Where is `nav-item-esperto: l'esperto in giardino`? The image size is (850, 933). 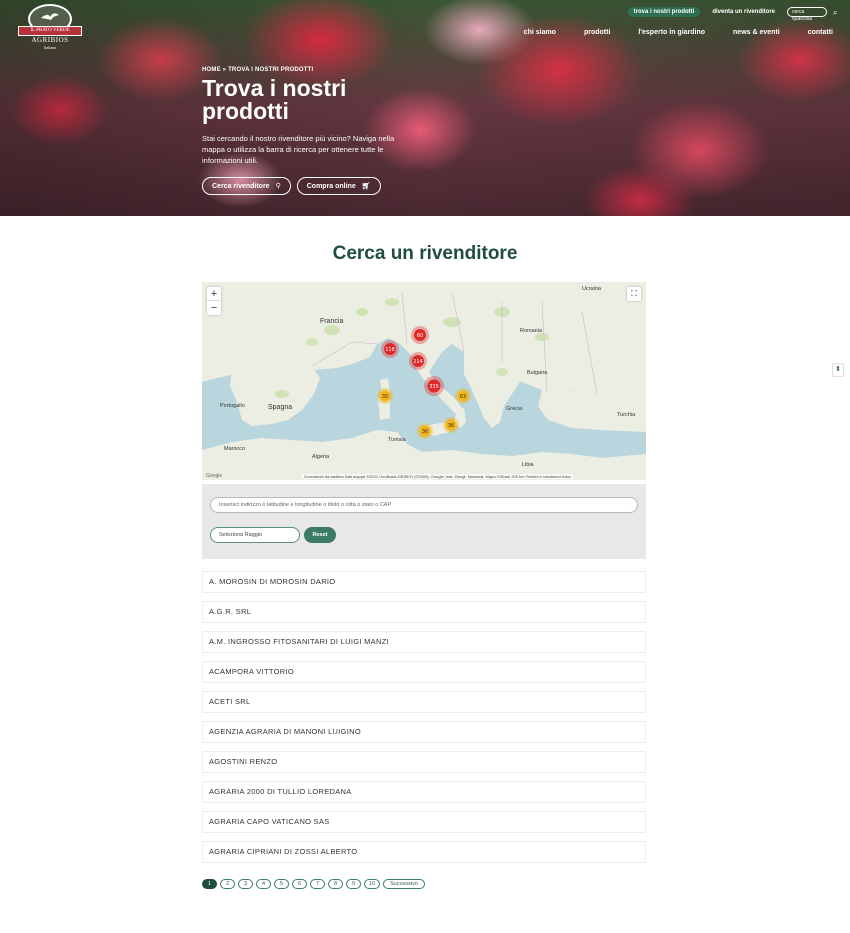 nav-item-esperto: l'esperto in giardino is located at coordinates (671, 32).